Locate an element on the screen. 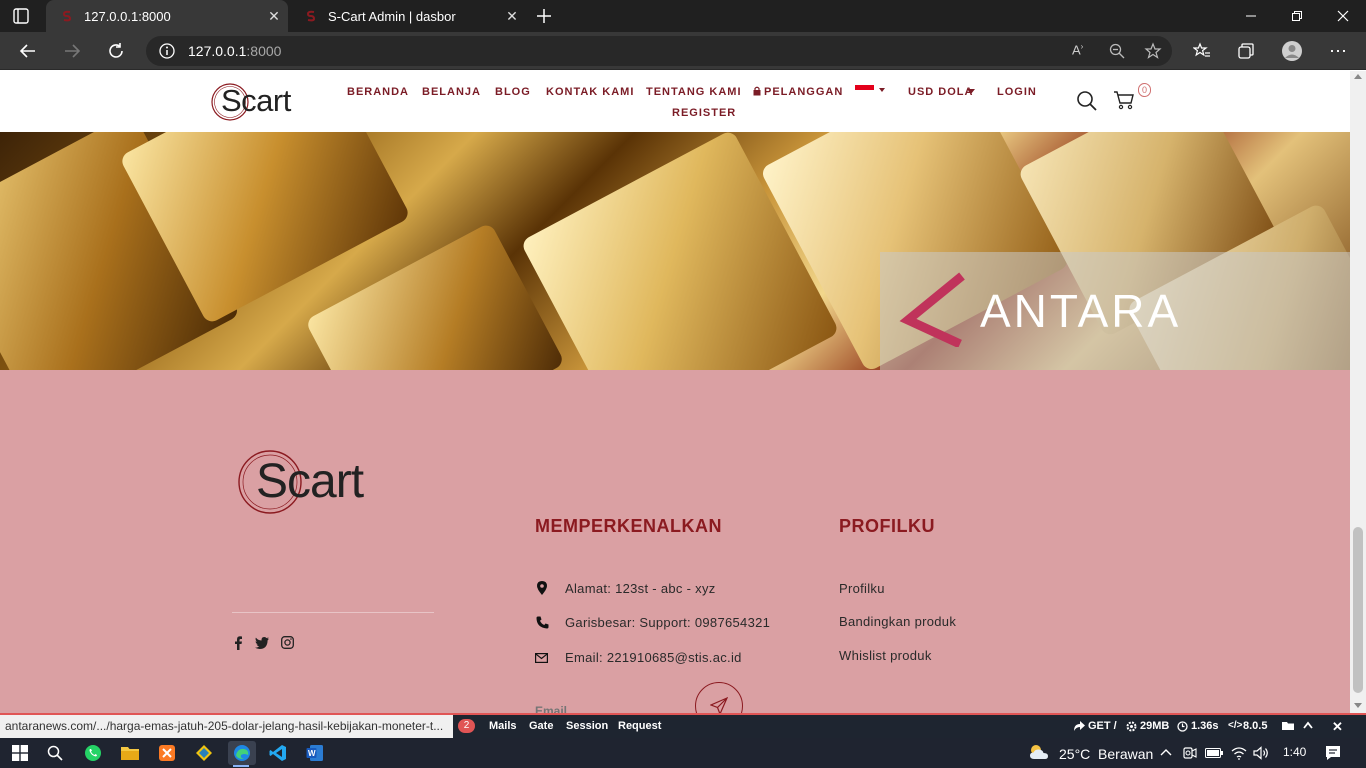  scrollbar-thumb is located at coordinates (1358, 610).